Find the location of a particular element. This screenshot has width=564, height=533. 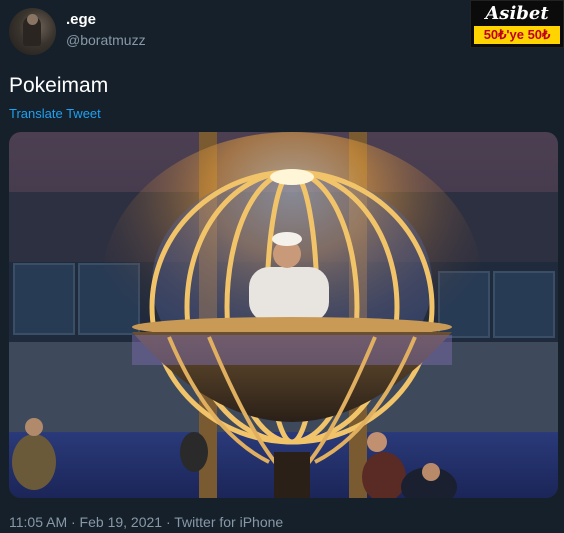

author-display-name: .ege is located at coordinates (81, 19).